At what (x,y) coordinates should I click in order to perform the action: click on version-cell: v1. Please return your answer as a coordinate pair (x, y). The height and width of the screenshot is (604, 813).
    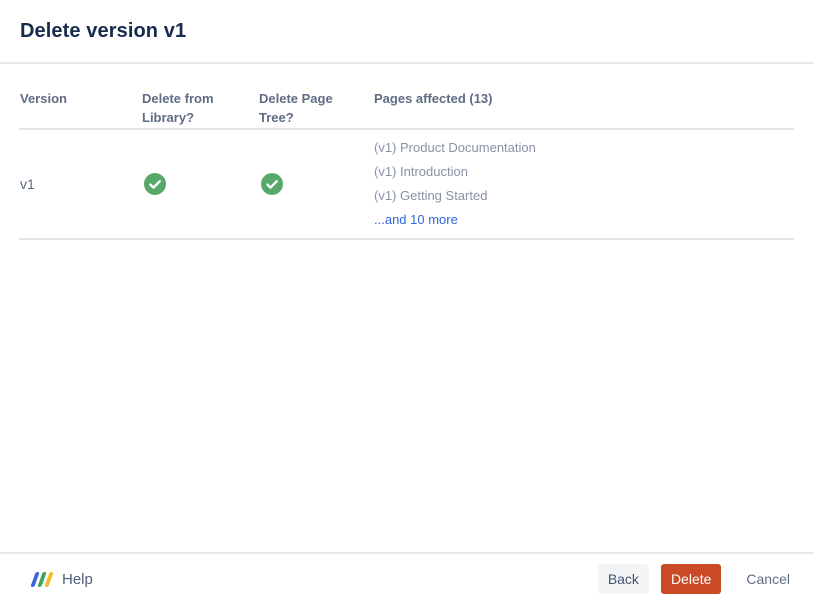
    Looking at the image, I should click on (27, 184).